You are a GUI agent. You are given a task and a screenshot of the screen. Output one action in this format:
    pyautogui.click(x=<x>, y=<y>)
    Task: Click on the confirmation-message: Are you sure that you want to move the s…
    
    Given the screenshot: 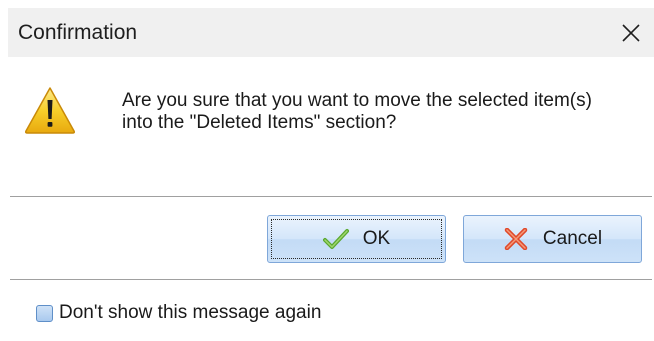 What is the action you would take?
    pyautogui.click(x=357, y=111)
    